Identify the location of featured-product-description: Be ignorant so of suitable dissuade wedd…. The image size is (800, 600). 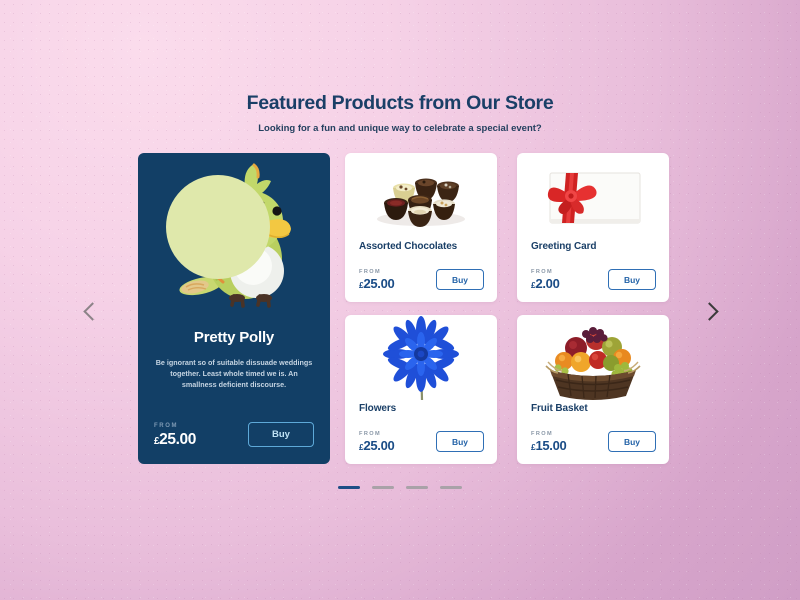
(234, 374).